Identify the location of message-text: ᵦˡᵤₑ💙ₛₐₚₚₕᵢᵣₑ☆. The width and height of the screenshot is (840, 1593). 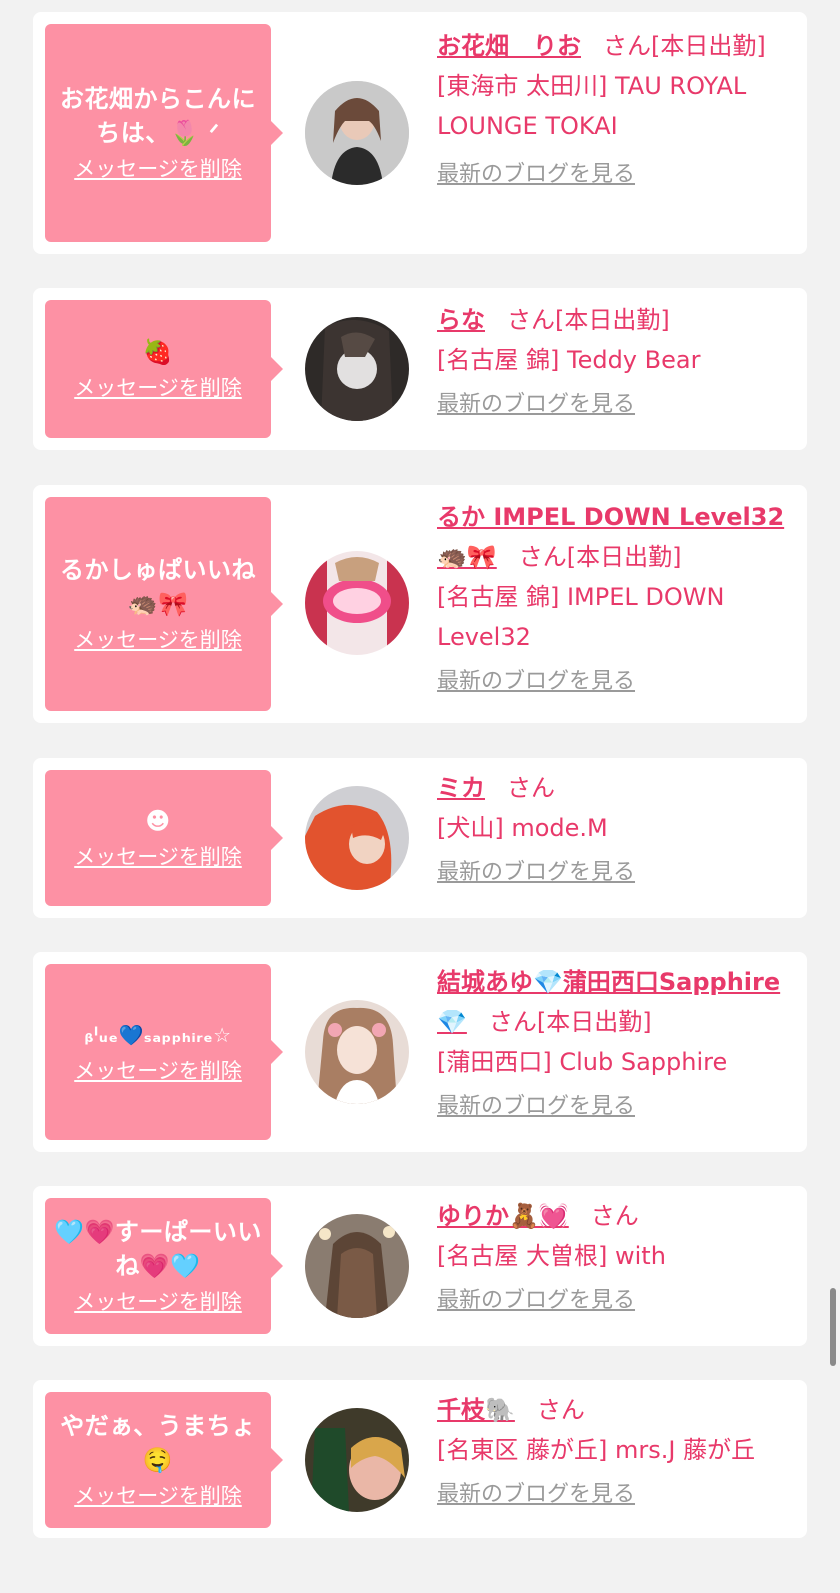
(158, 1035).